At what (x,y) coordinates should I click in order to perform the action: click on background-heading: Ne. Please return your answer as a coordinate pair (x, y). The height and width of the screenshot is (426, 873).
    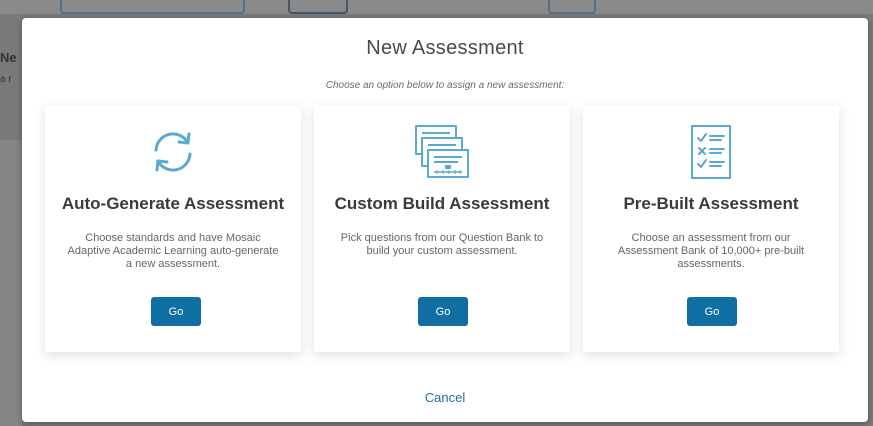
    Looking at the image, I should click on (8, 57).